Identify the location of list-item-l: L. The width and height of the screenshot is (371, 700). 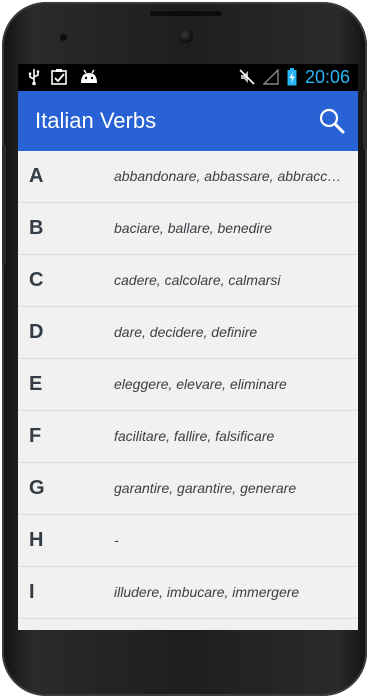
(188, 624).